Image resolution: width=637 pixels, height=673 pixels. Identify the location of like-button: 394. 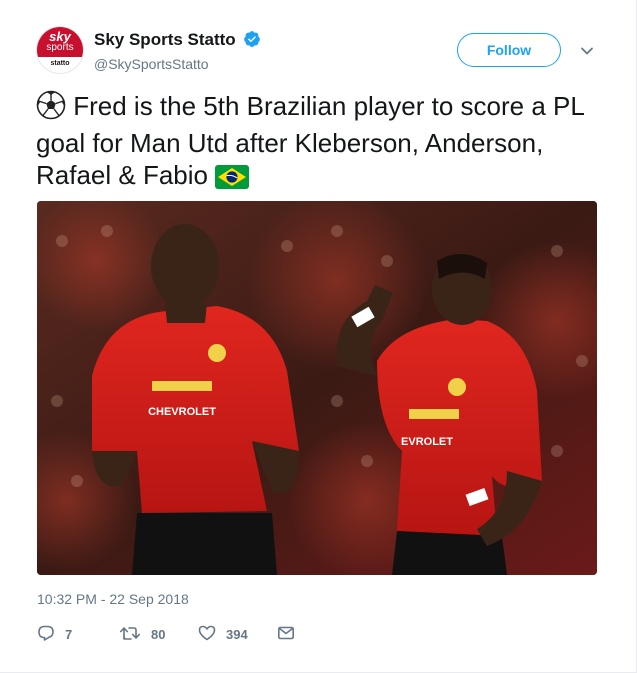
(223, 634).